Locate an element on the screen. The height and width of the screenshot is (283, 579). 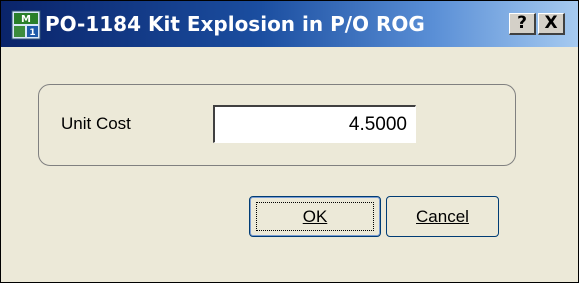
unit-cost-label: Unit Cost is located at coordinates (96, 123).